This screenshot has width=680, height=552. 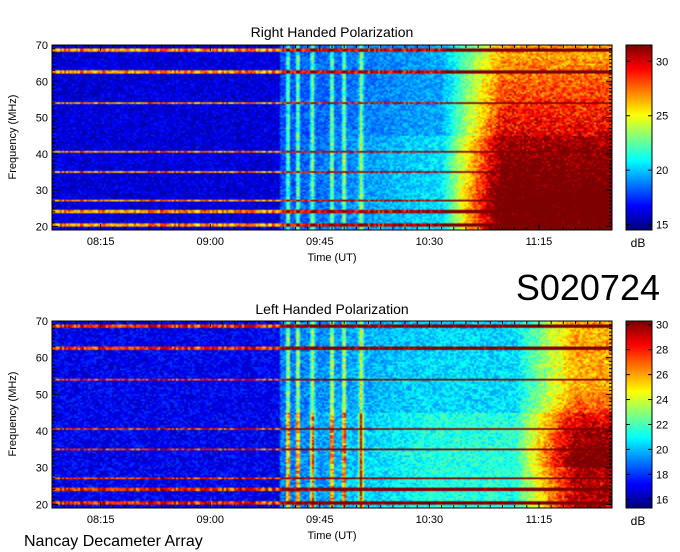 I want to click on left-panel-title: Left Handed Polarization, so click(x=331, y=309).